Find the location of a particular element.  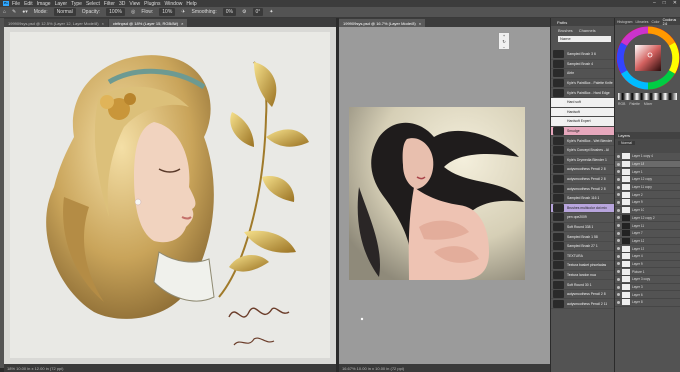

menu-layer: Layer is located at coordinates (61, 4).